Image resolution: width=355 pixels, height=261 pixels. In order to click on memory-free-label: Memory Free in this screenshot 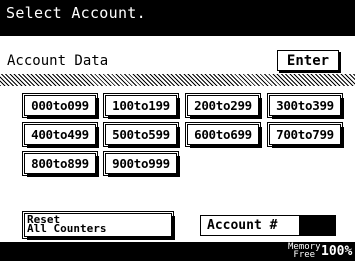, I will do `click(304, 251)`.